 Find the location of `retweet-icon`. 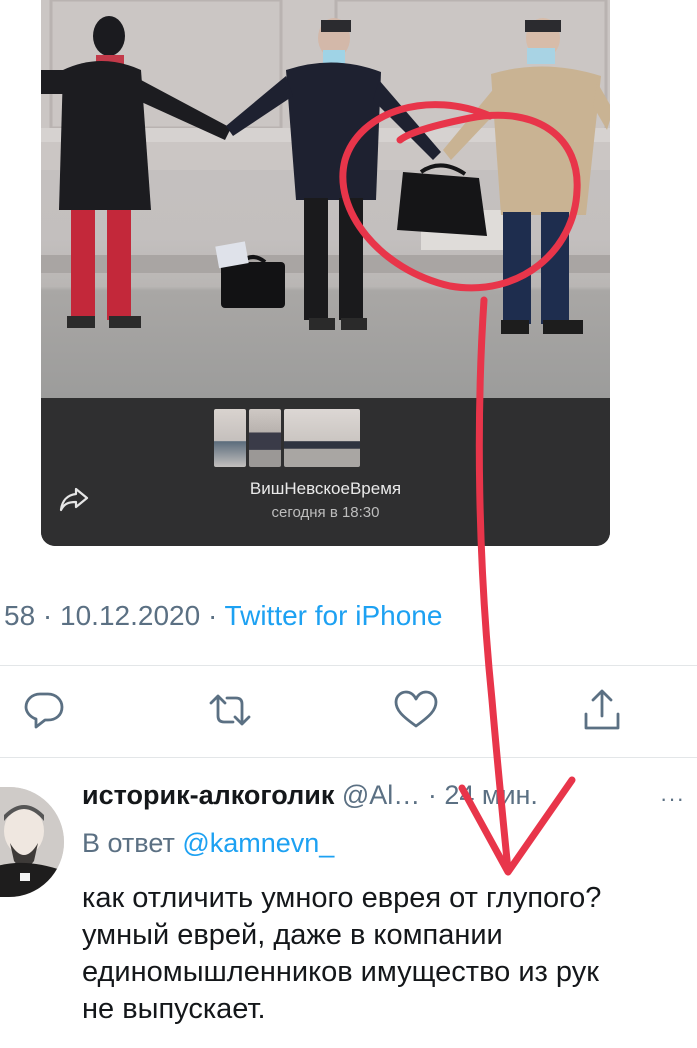

retweet-icon is located at coordinates (230, 710).